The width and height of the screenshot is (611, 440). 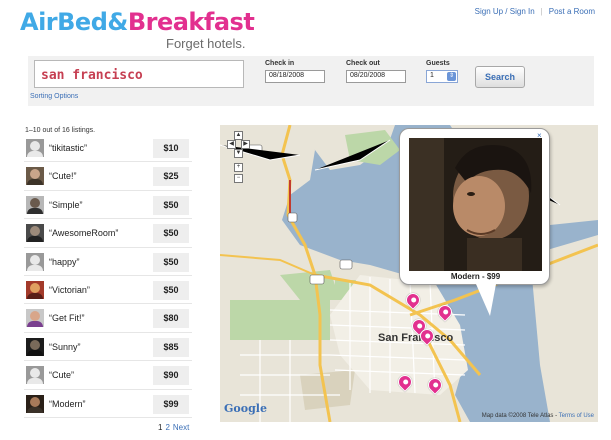 I want to click on google-logo: Google, so click(x=245, y=408).